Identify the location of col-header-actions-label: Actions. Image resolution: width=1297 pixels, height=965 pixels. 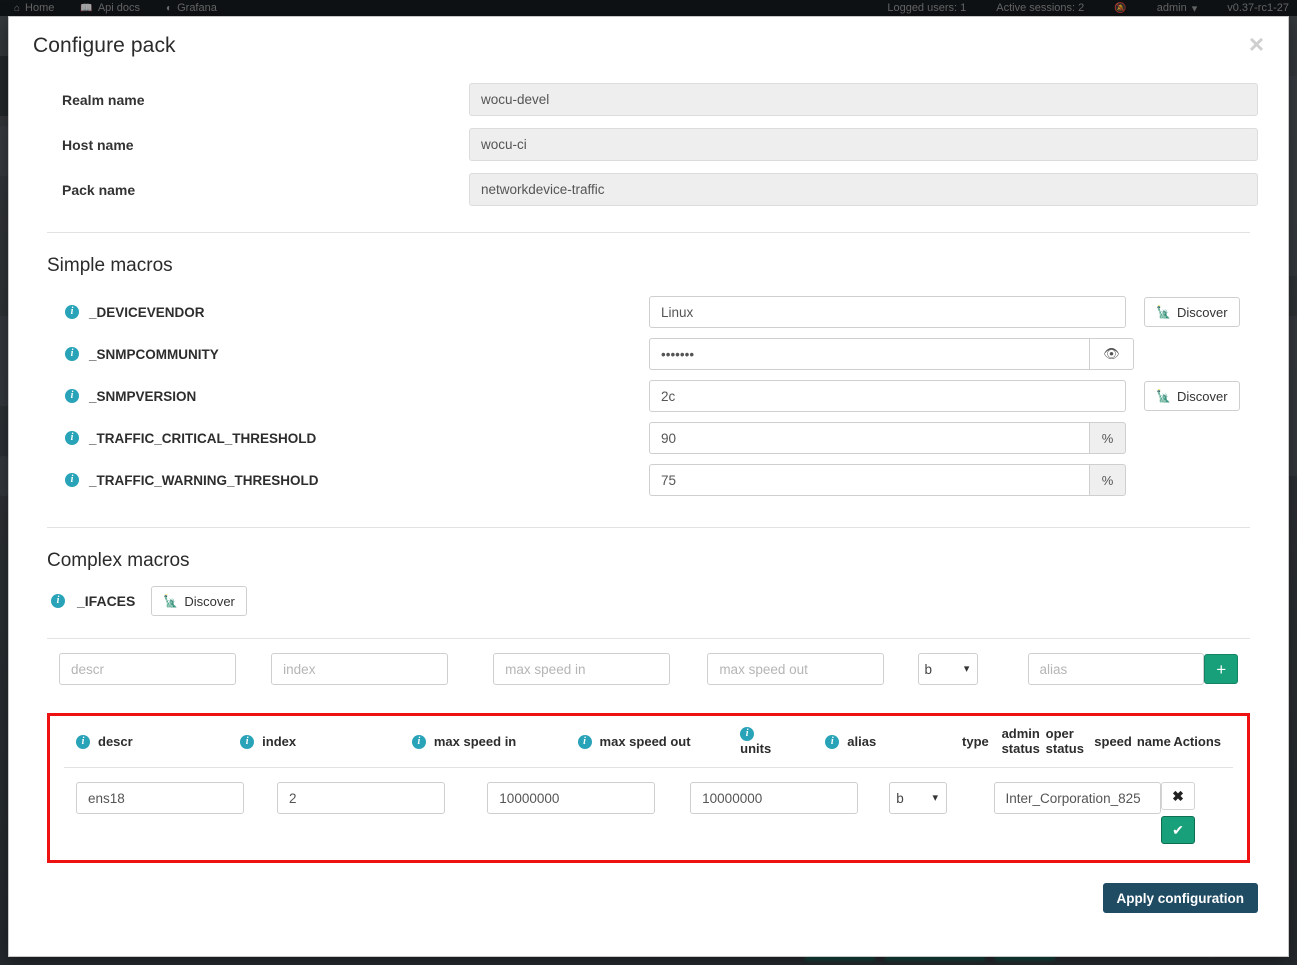
(1197, 741).